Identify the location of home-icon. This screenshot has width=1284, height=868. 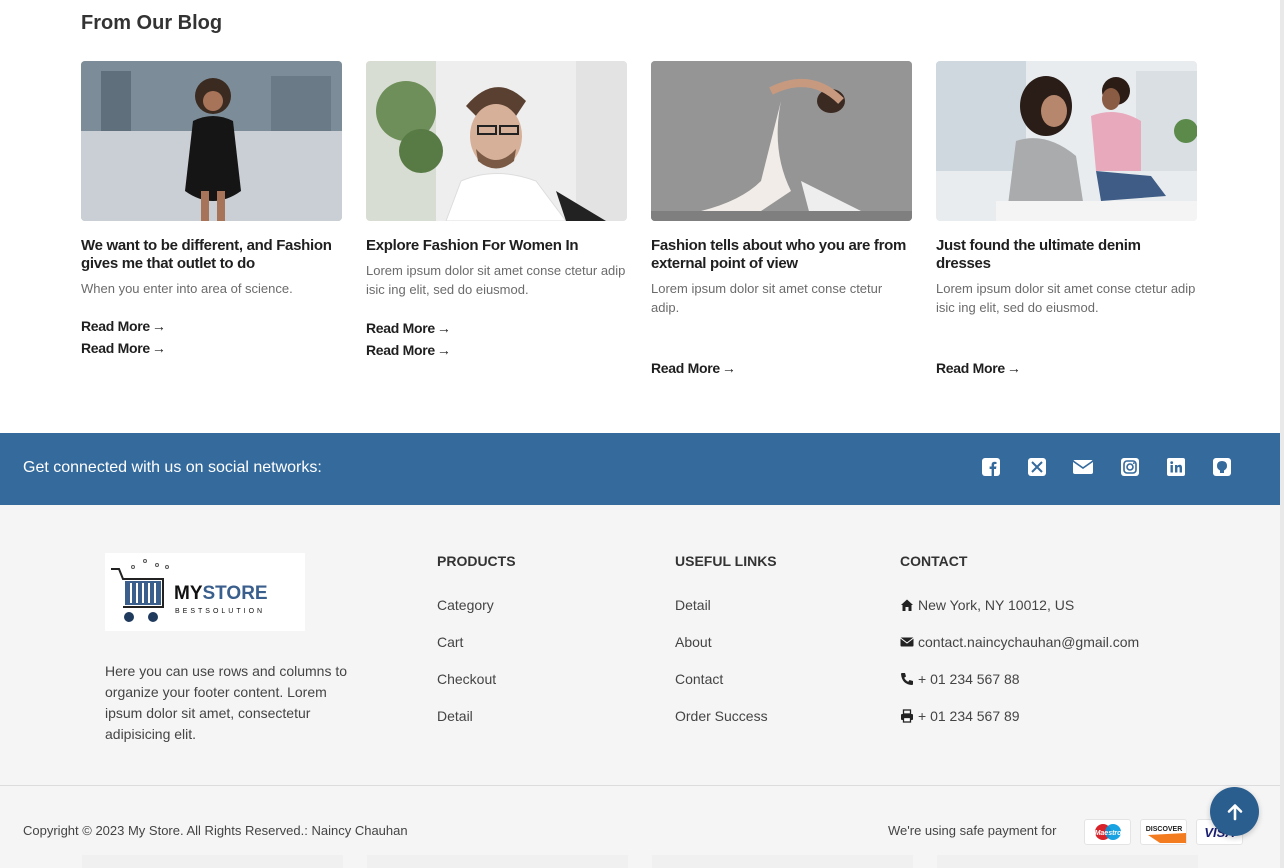
(907, 605).